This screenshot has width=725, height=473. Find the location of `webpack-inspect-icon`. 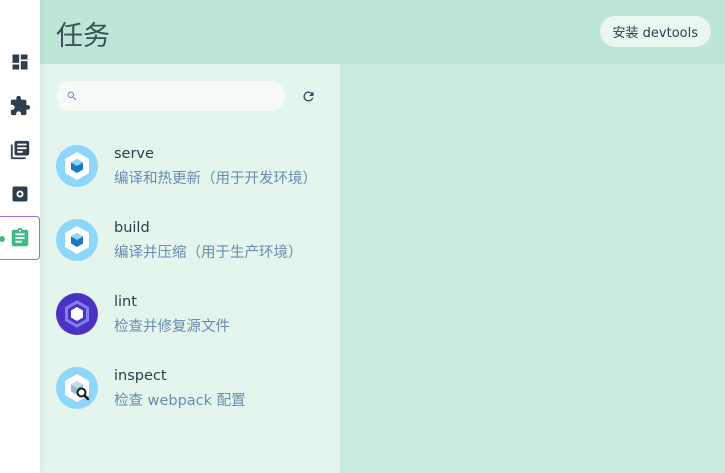

webpack-inspect-icon is located at coordinates (77, 388).